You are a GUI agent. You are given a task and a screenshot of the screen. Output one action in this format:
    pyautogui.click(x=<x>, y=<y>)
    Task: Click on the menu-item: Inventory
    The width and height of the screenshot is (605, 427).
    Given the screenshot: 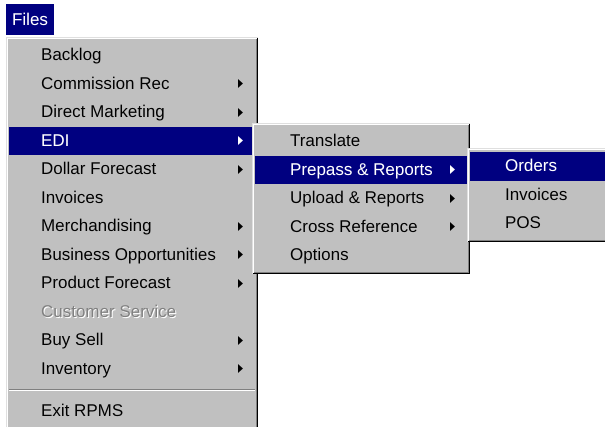 What is the action you would take?
    pyautogui.click(x=132, y=368)
    